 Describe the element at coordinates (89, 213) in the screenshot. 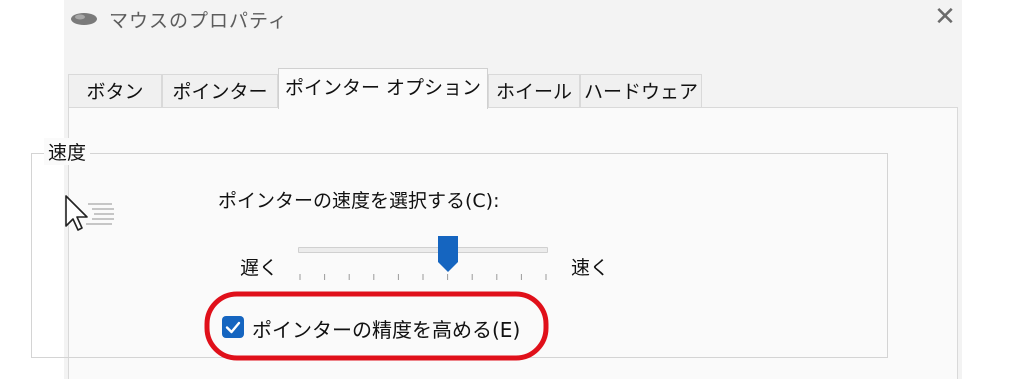

I see `fast-pointer-icon` at that location.